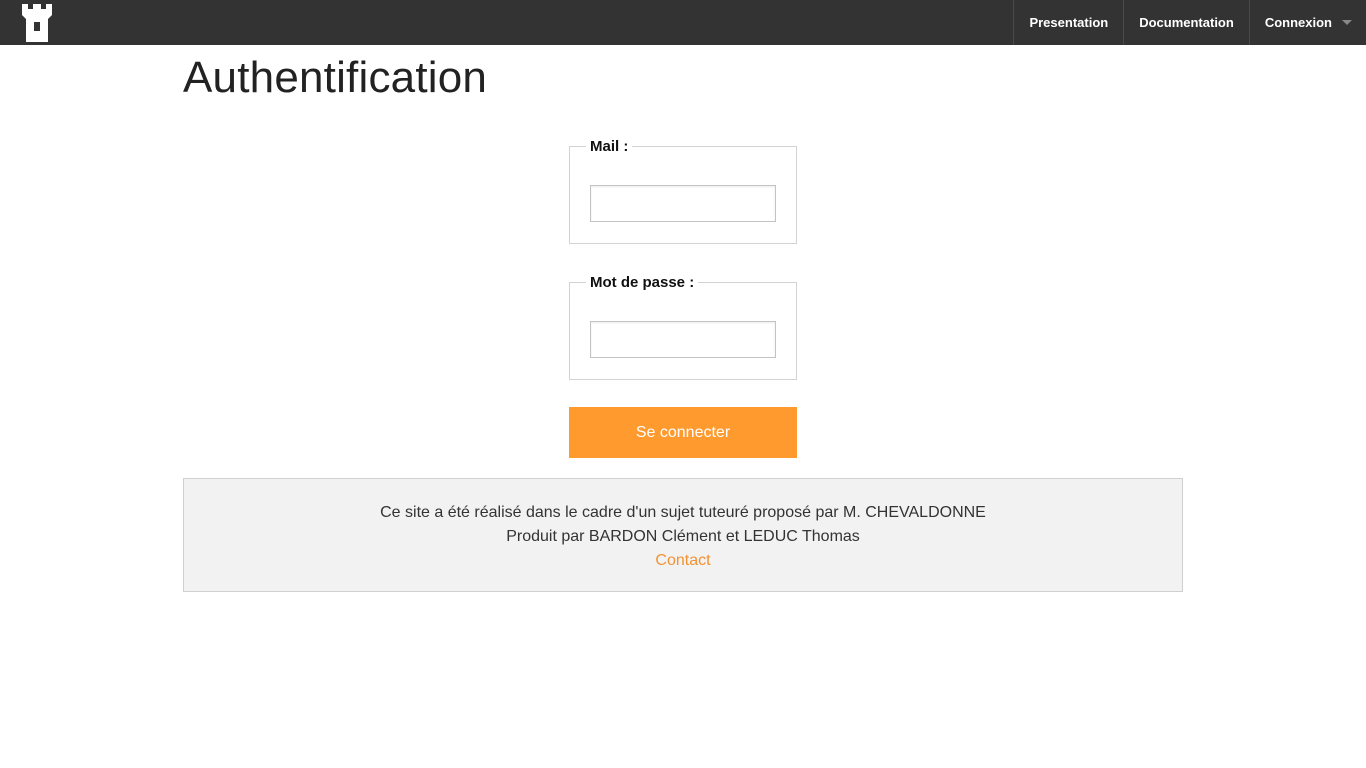 The height and width of the screenshot is (768, 1366). I want to click on contact-link: Contact, so click(682, 560).